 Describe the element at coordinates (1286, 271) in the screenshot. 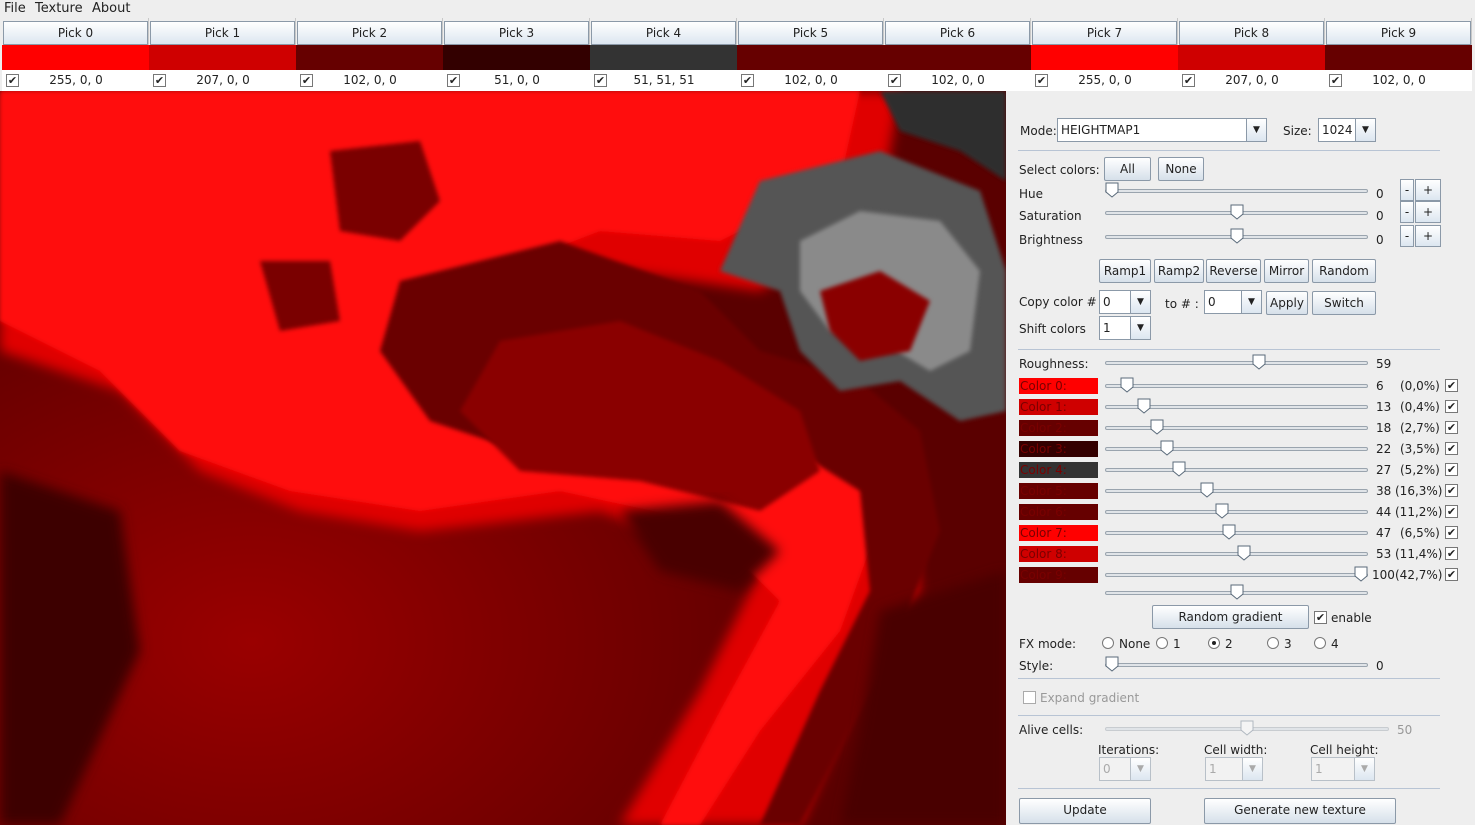

I see `mirror-button: Mirror` at that location.